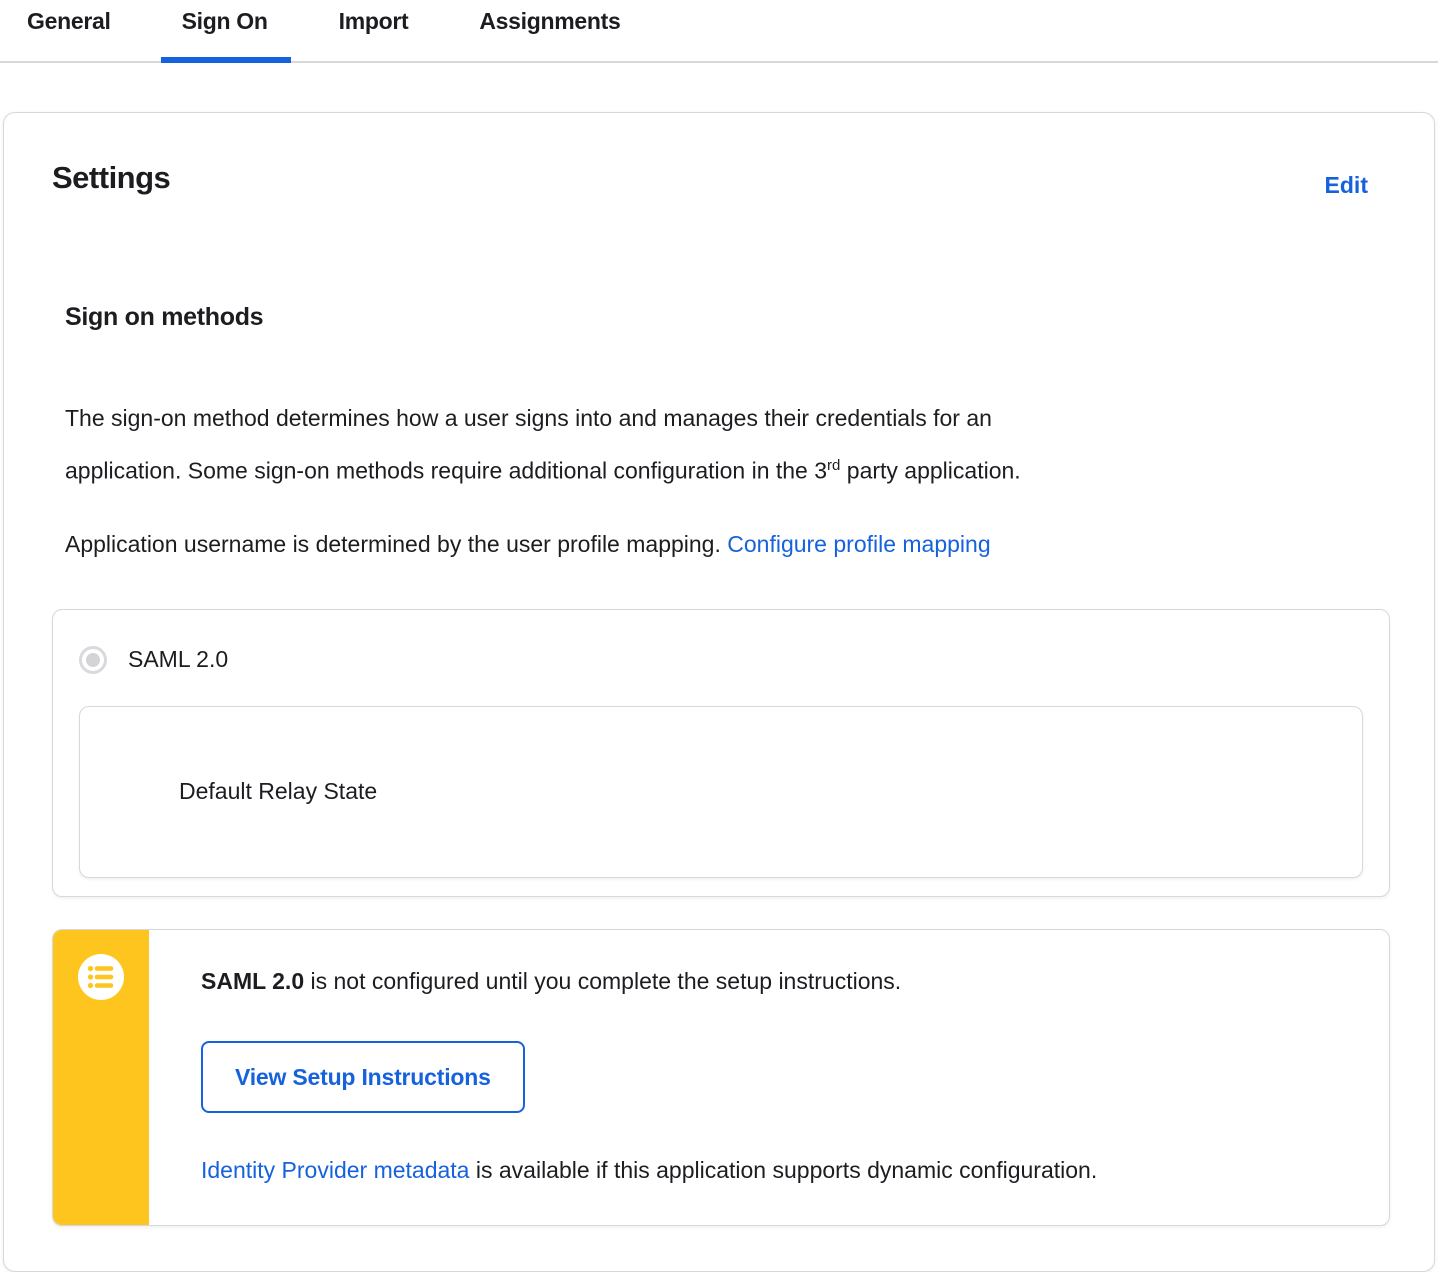 The width and height of the screenshot is (1438, 1272). I want to click on tab-general: General, so click(69, 30).